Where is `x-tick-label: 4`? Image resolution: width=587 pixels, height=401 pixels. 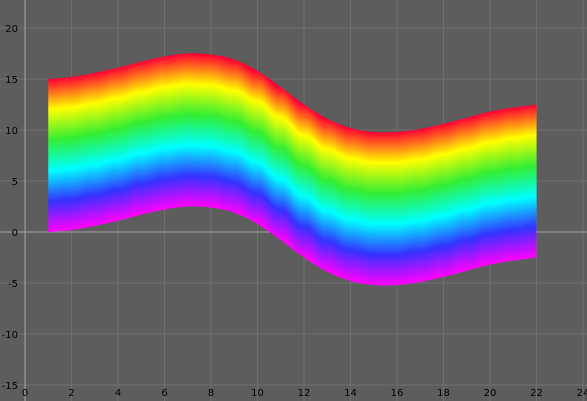
x-tick-label: 4 is located at coordinates (118, 393).